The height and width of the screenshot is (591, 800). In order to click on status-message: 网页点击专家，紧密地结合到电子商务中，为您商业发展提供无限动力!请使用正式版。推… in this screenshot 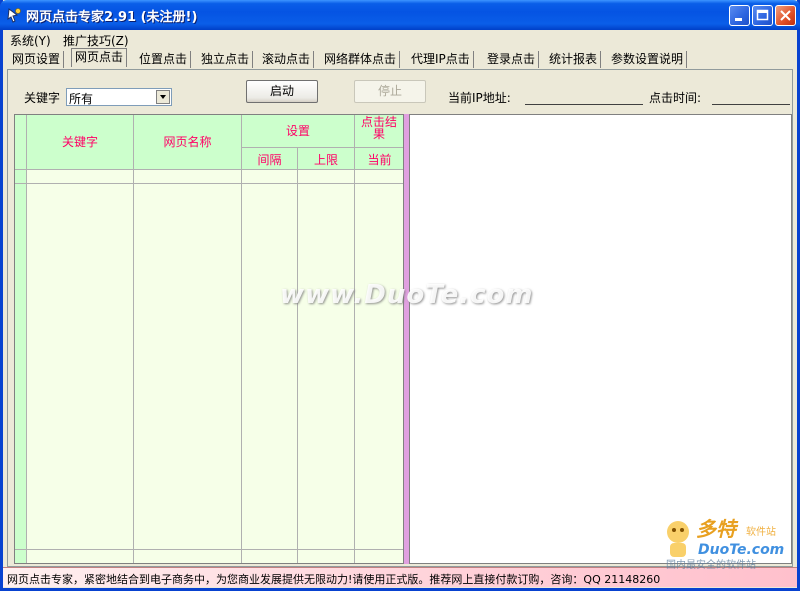, I will do `click(334, 579)`.